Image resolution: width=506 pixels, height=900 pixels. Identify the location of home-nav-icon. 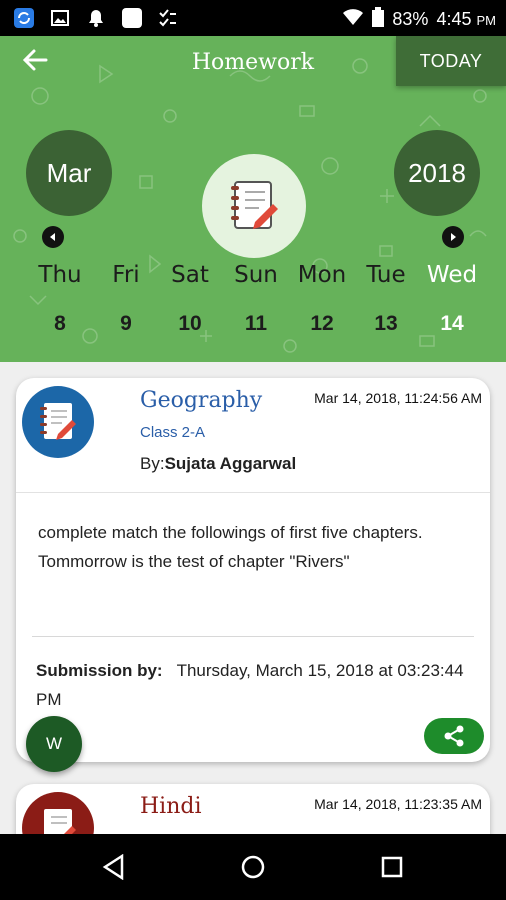
(253, 867).